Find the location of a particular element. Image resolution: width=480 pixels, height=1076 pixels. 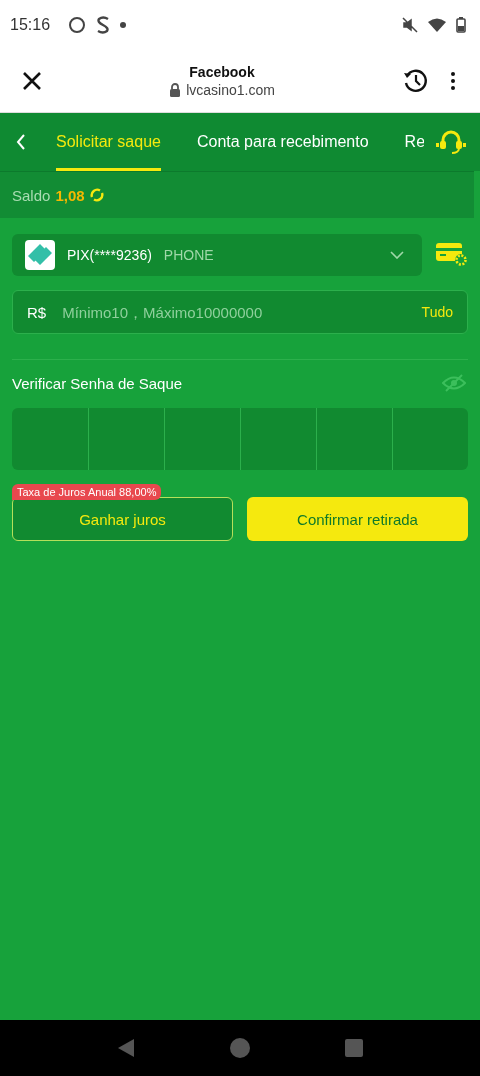

tab: Conta para recebimento is located at coordinates (282, 142).